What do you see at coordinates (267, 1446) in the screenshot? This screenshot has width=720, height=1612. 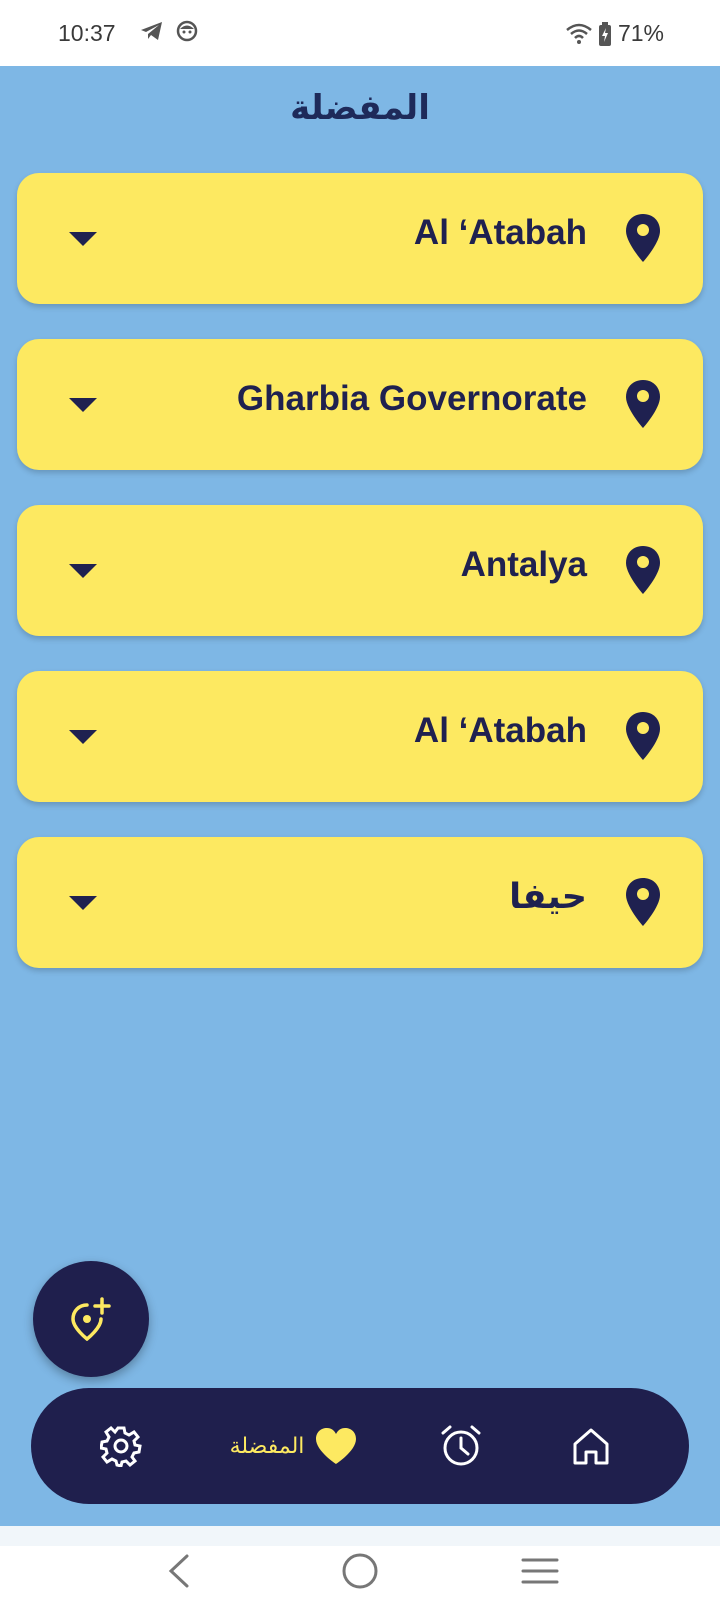 I see `nav-favorites-label: المفضلة` at bounding box center [267, 1446].